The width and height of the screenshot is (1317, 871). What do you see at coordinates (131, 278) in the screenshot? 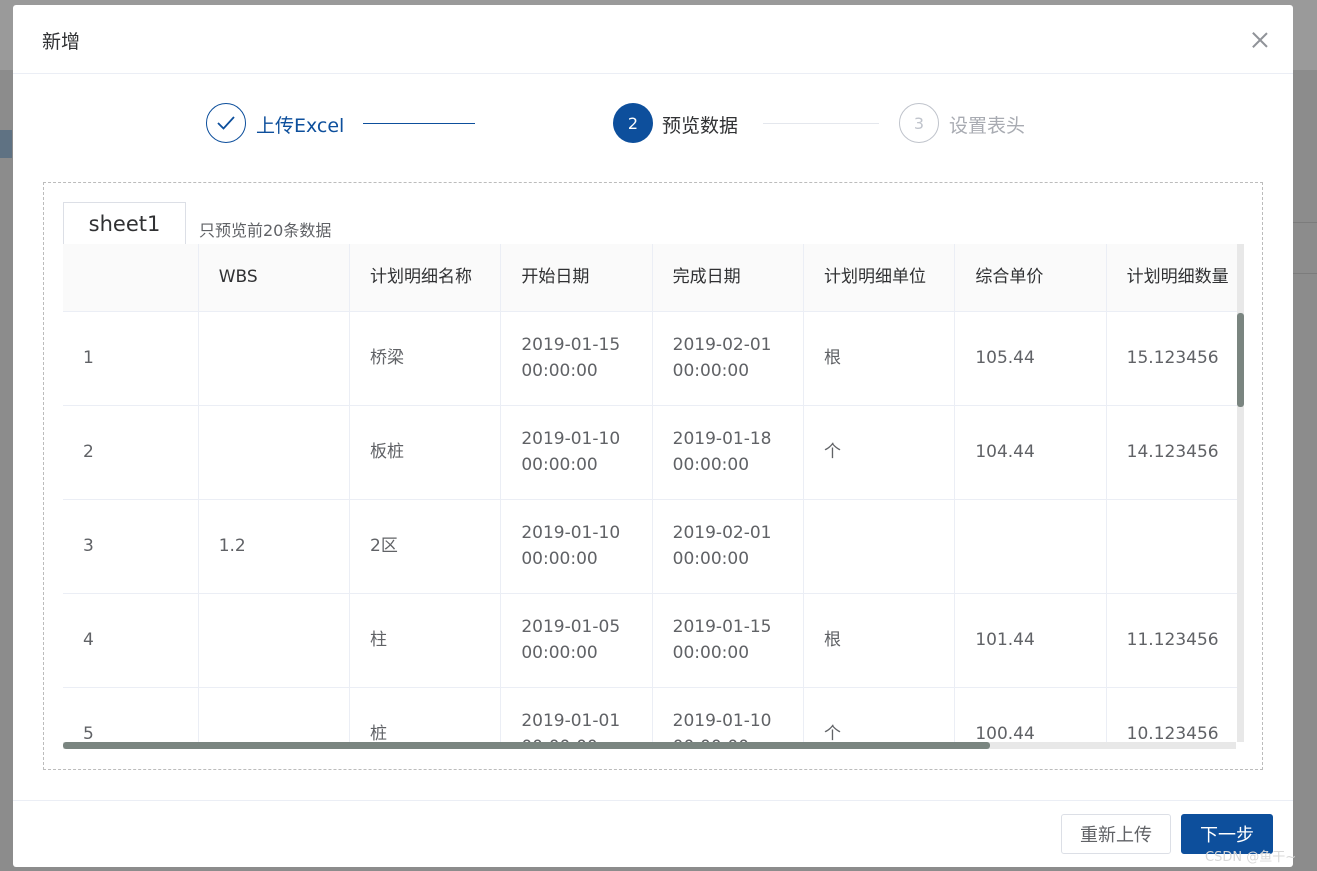
I see `column-header` at bounding box center [131, 278].